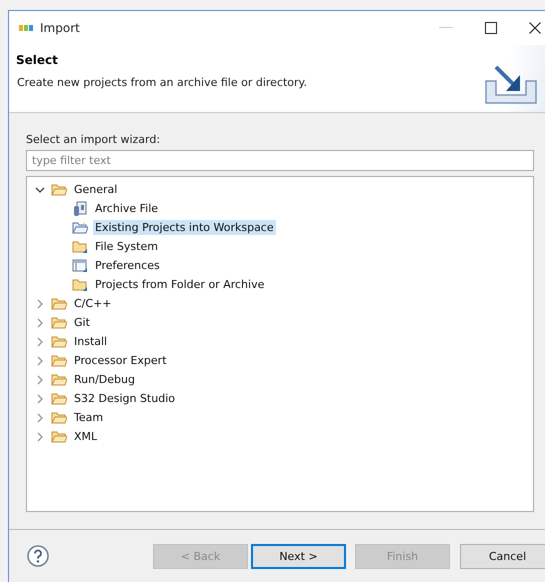 The height and width of the screenshot is (582, 545). What do you see at coordinates (40, 189) in the screenshot?
I see `expanded-chevron-icon` at bounding box center [40, 189].